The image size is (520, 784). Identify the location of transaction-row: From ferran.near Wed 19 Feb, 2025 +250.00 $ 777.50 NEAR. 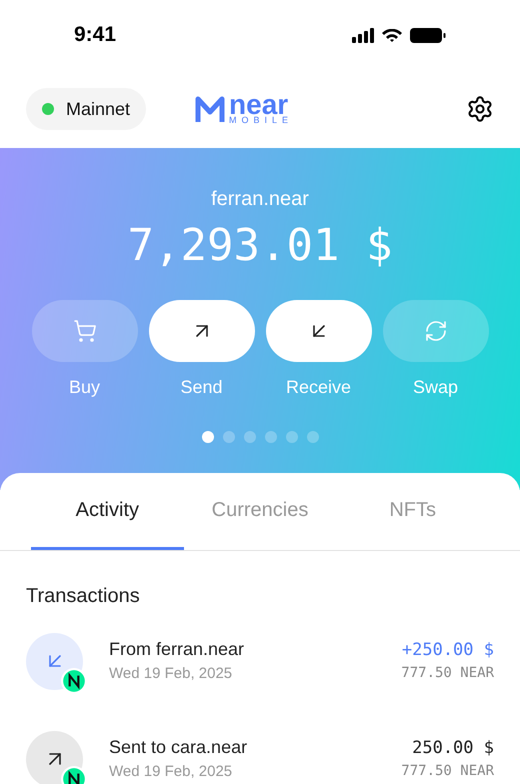
(260, 661).